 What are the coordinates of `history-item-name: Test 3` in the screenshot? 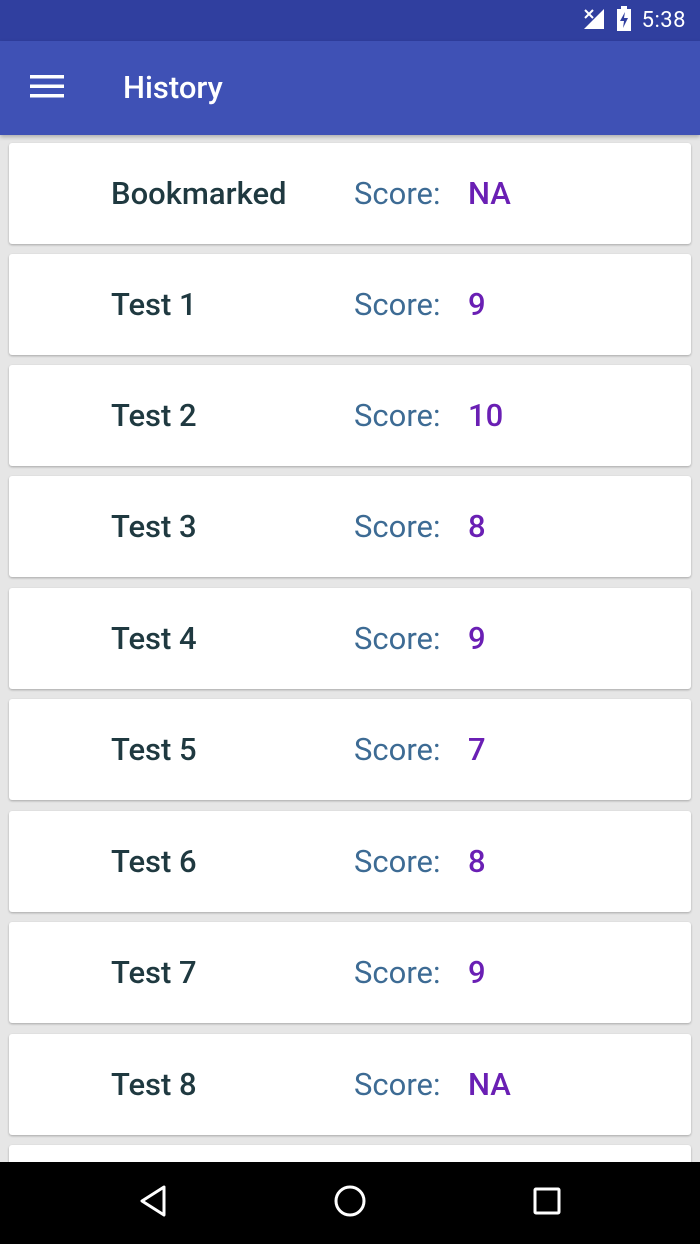 It's located at (154, 526).